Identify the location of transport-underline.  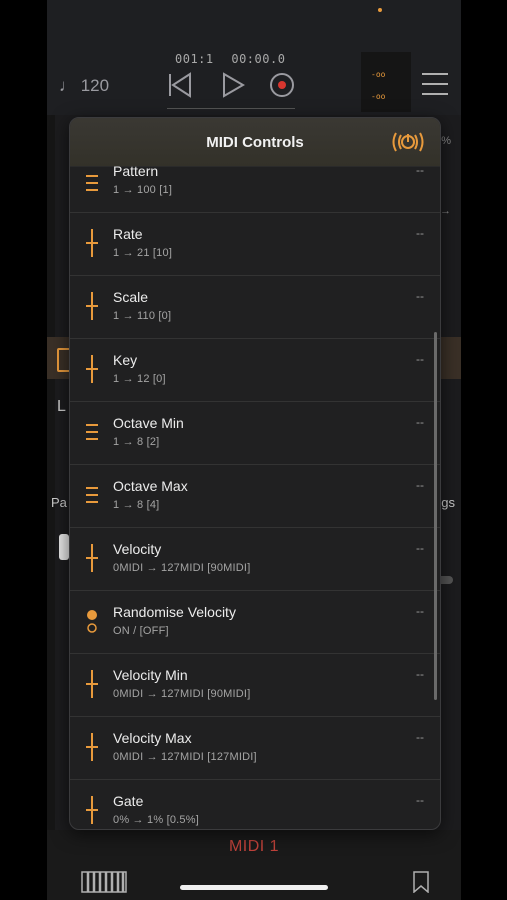
(231, 108).